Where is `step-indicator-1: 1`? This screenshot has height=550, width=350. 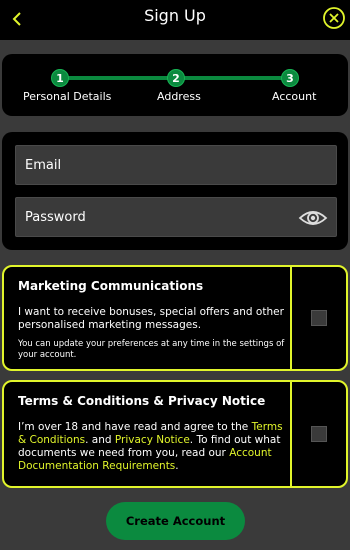
step-indicator-1: 1 is located at coordinates (60, 78).